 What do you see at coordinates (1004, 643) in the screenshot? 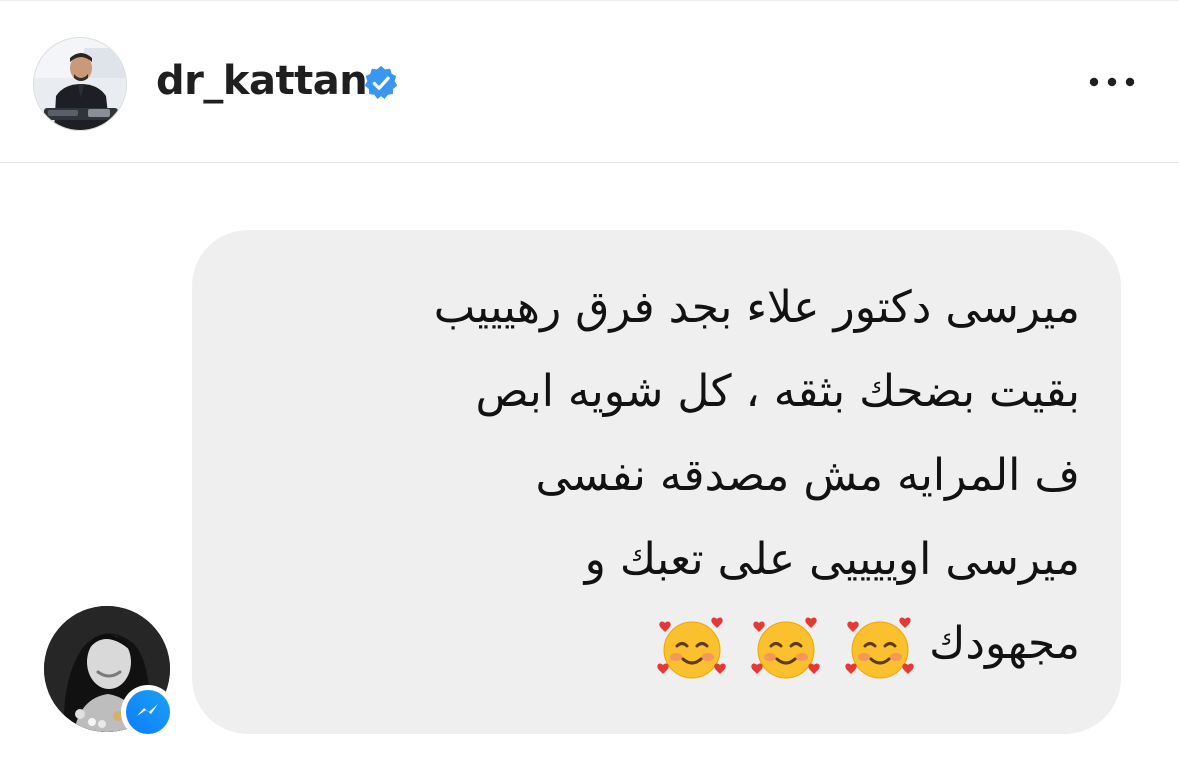
I see `message-line: مجهودك` at bounding box center [1004, 643].